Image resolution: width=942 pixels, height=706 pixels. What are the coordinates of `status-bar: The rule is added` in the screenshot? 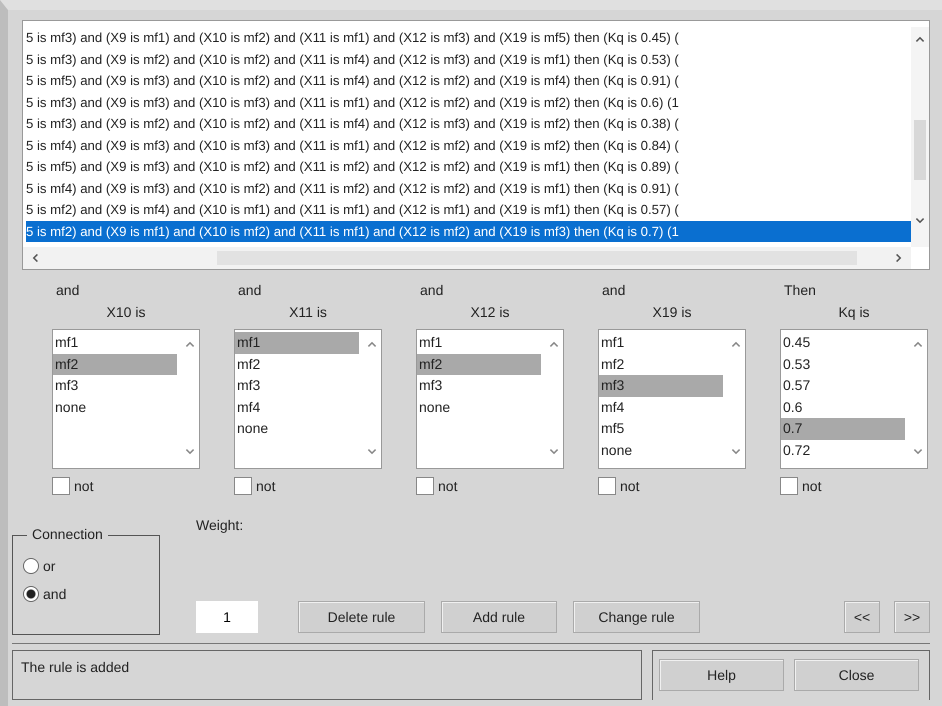 It's located at (327, 675).